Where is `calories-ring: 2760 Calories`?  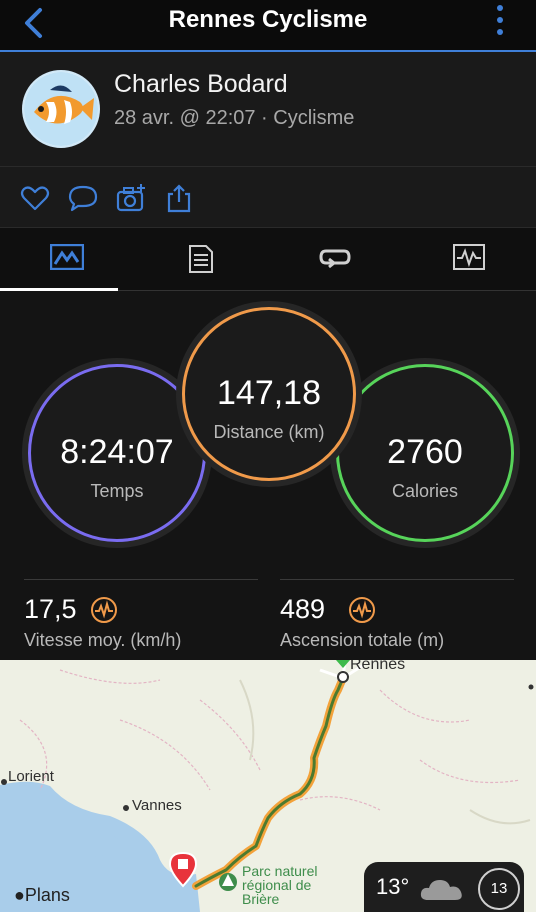 calories-ring: 2760 Calories is located at coordinates (425, 453).